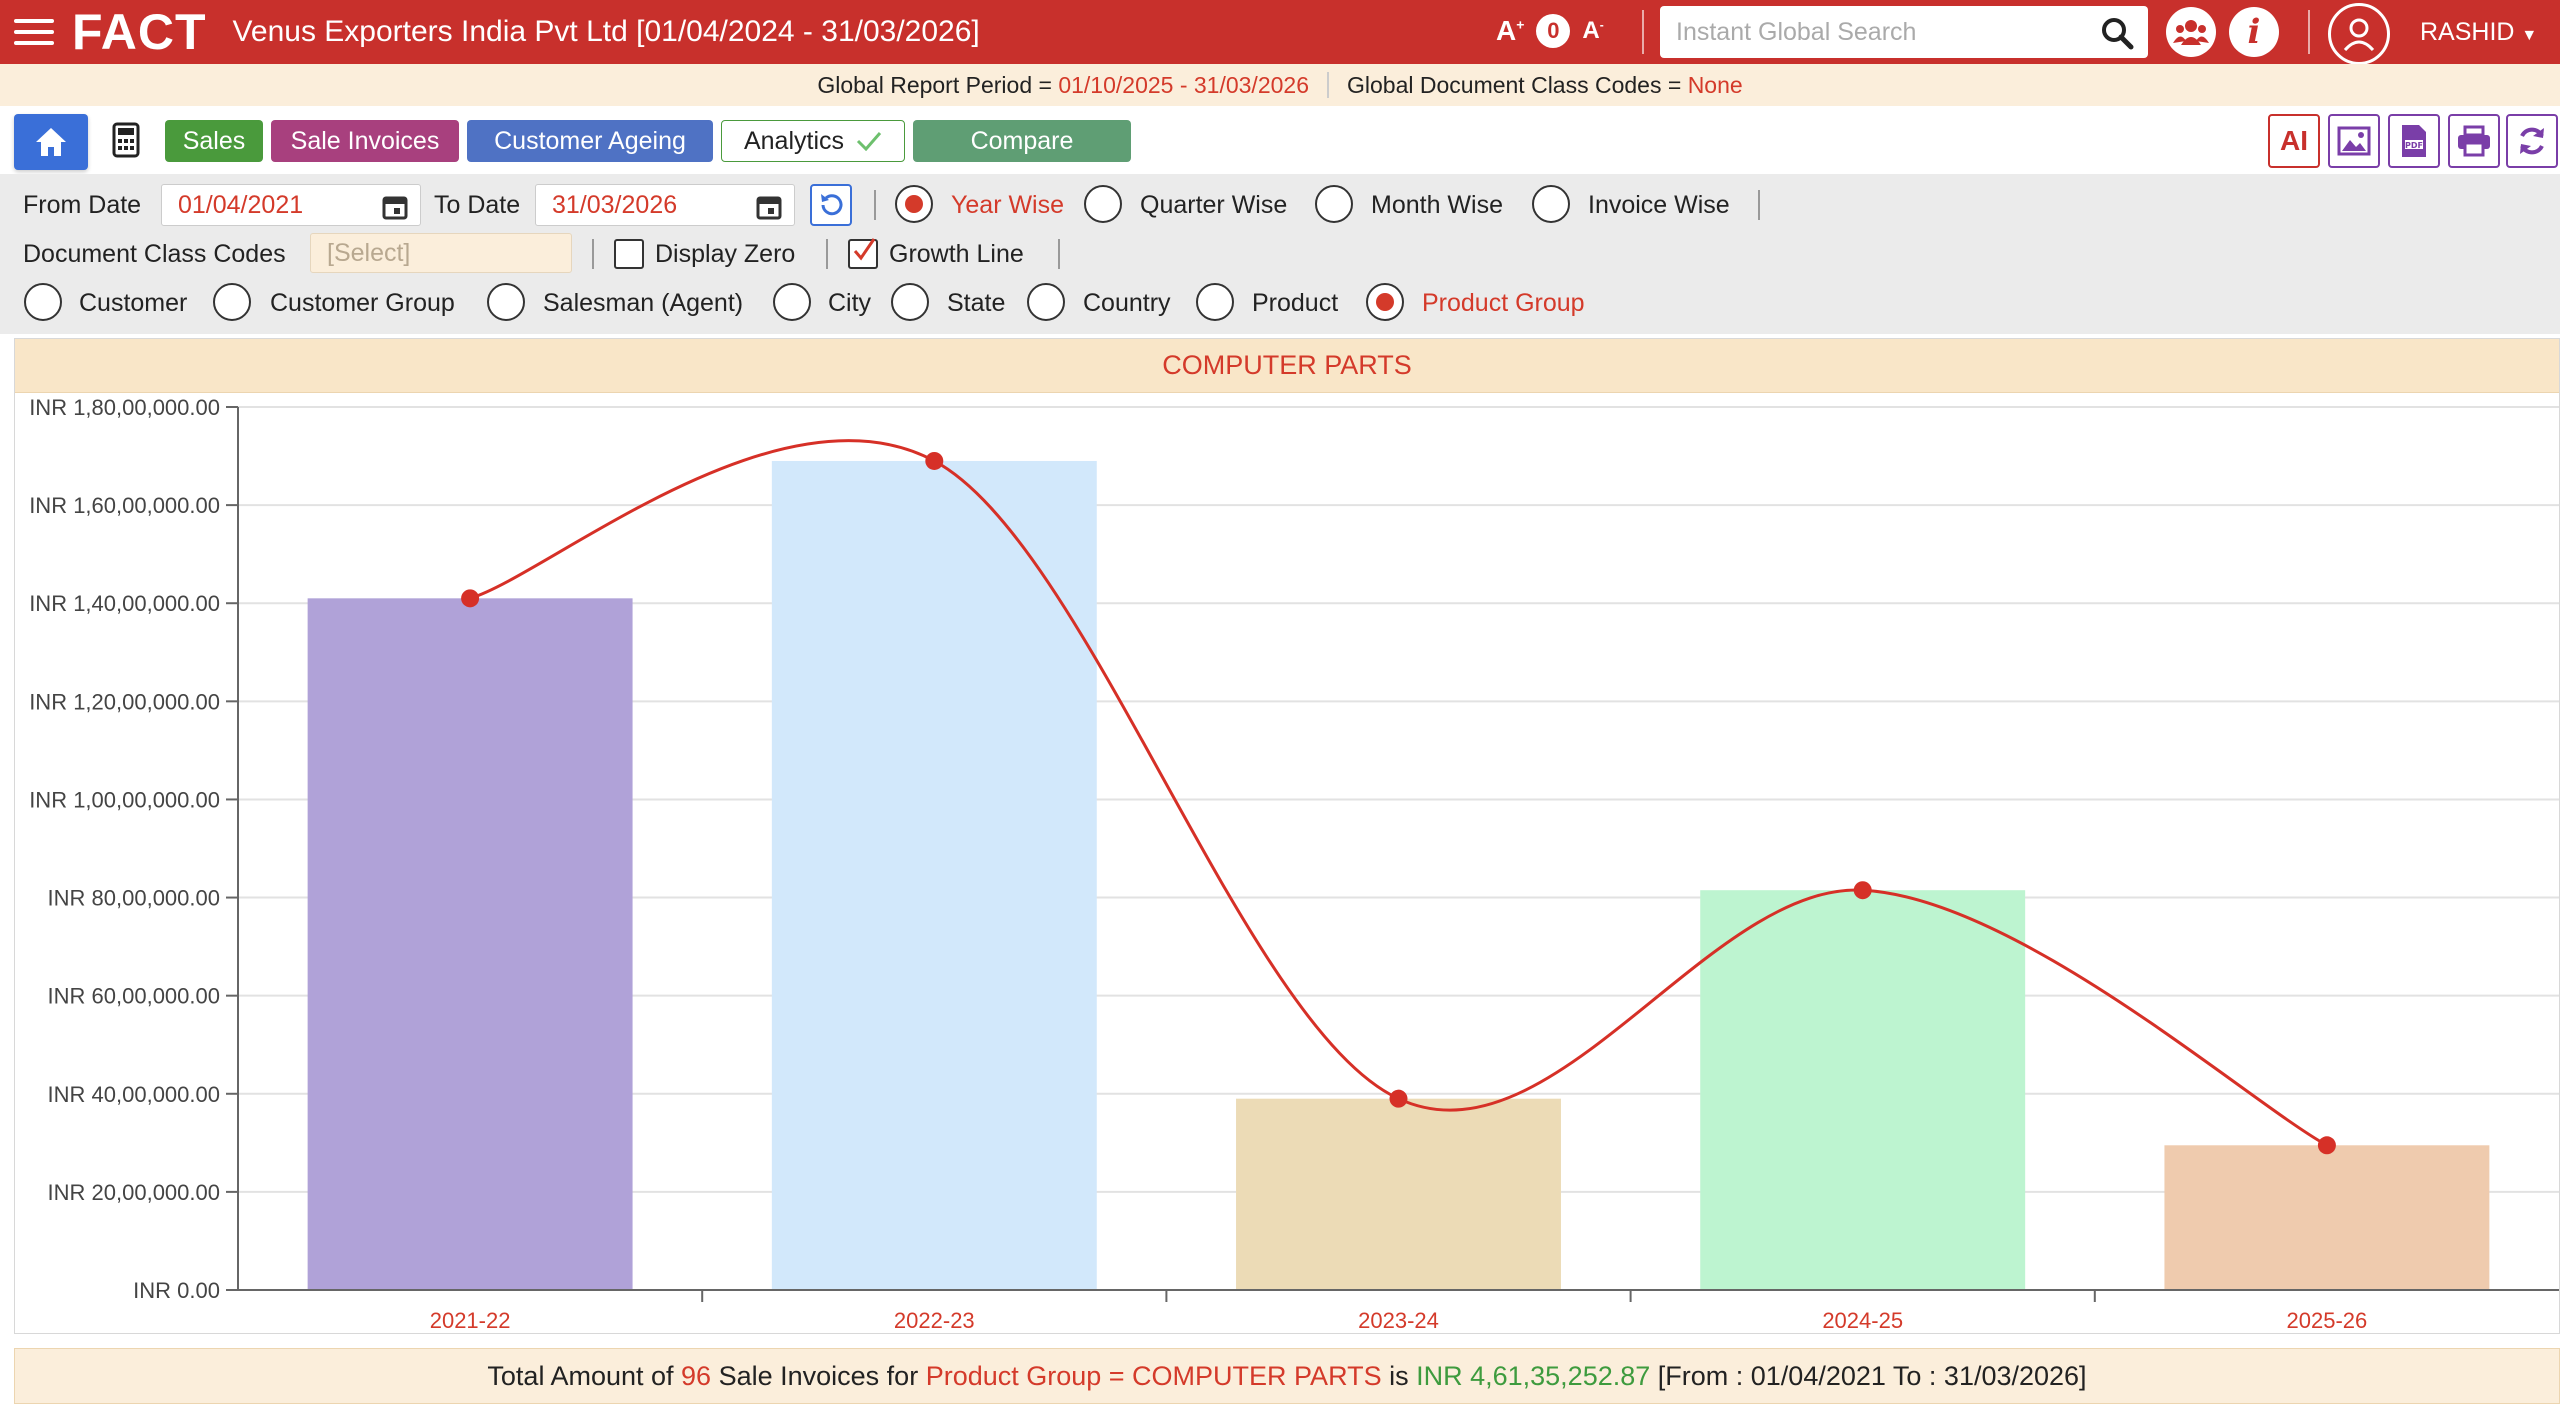  Describe the element at coordinates (214, 141) in the screenshot. I see `sales-chip: Sales` at that location.